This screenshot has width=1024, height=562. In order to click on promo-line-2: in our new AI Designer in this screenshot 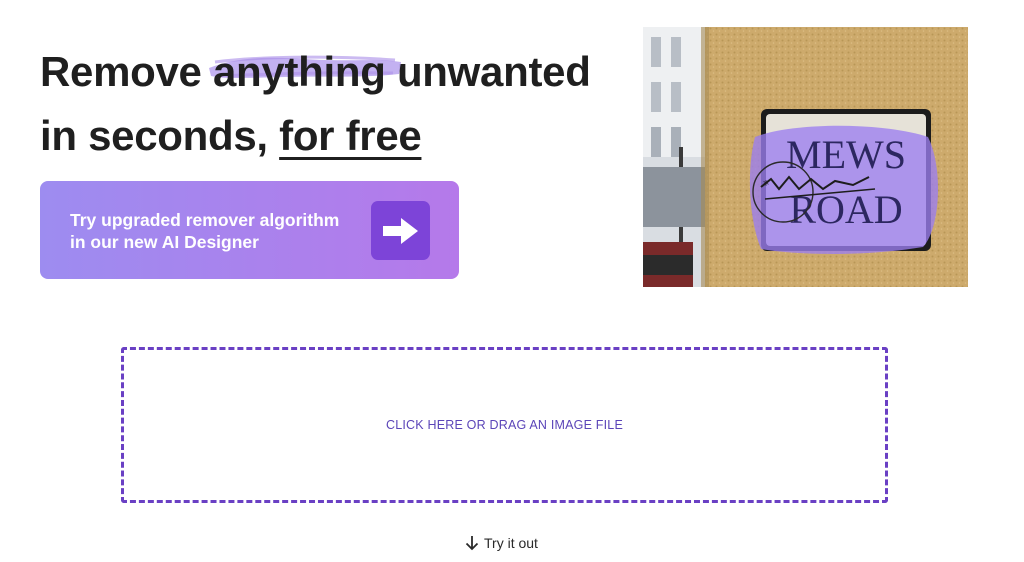, I will do `click(164, 242)`.